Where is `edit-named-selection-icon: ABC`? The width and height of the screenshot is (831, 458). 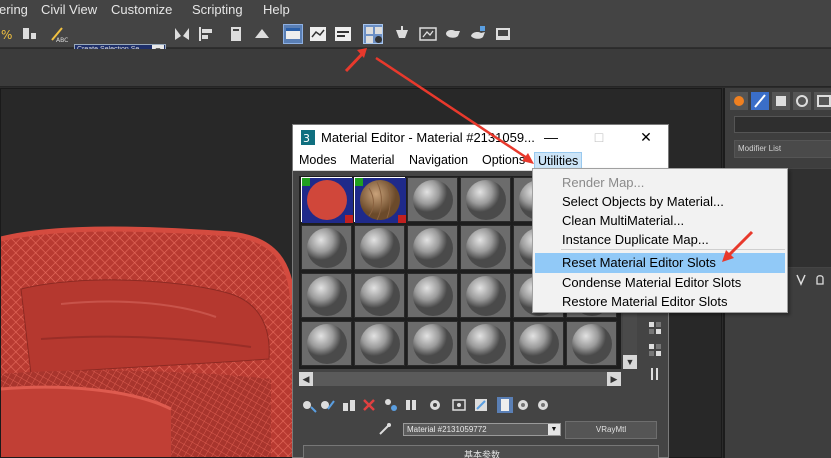
edit-named-selection-icon: ABC is located at coordinates (58, 34).